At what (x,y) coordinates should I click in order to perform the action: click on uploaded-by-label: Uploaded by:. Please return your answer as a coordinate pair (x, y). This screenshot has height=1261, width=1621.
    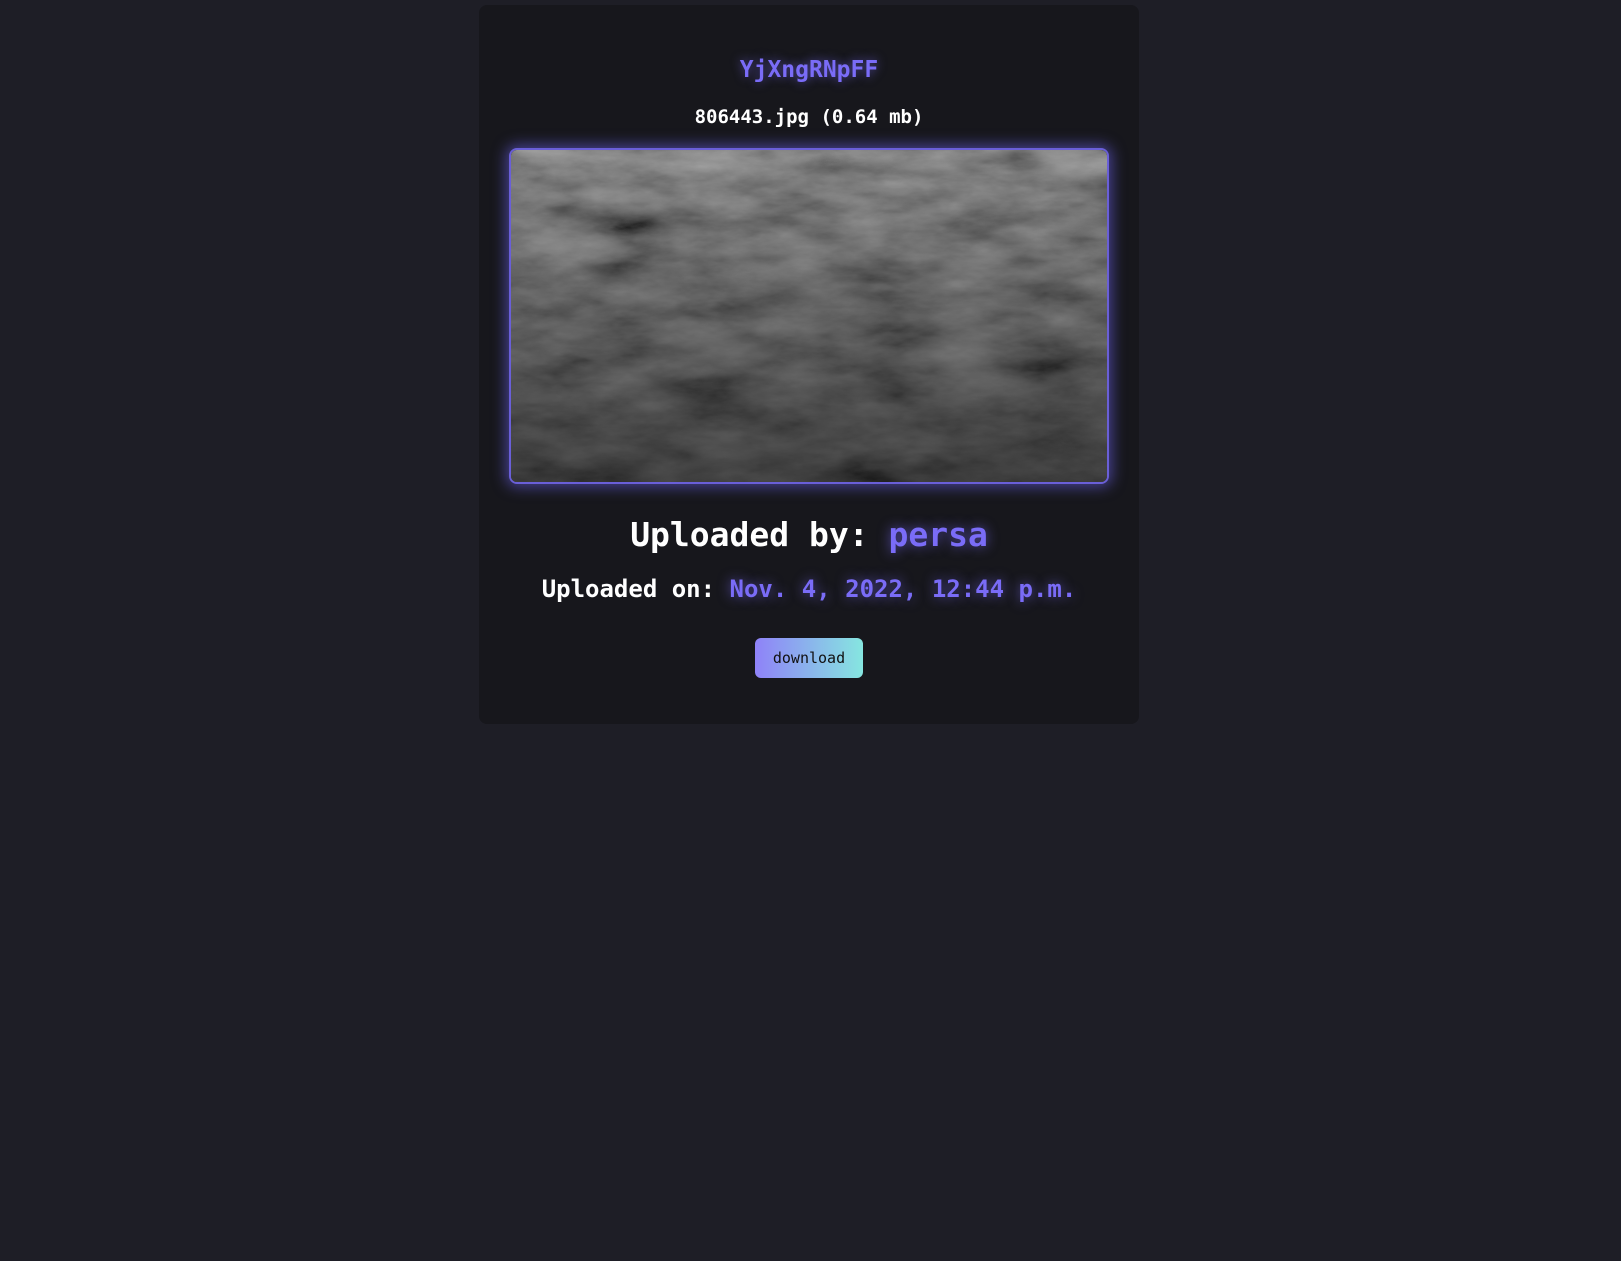
    Looking at the image, I should click on (759, 534).